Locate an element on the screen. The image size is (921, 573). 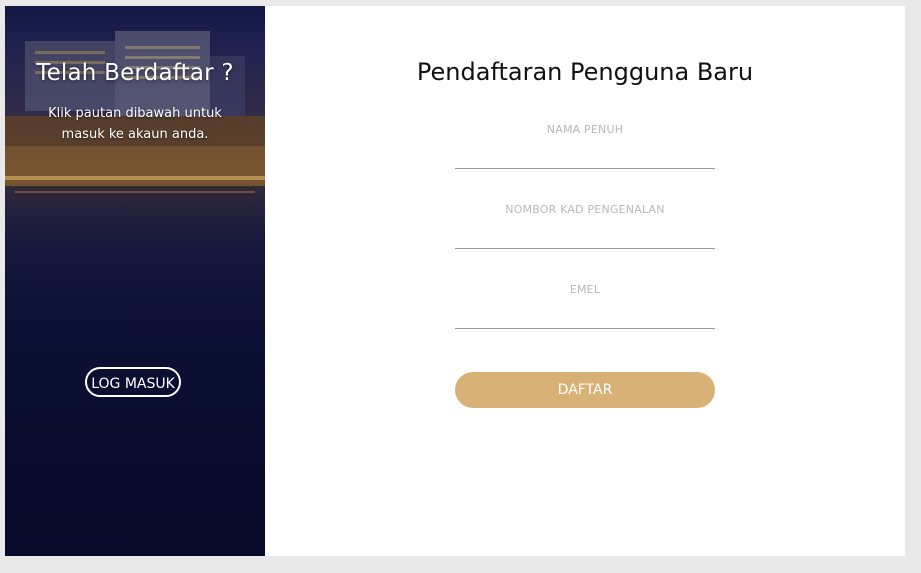
full-name-input is located at coordinates (585, 156).